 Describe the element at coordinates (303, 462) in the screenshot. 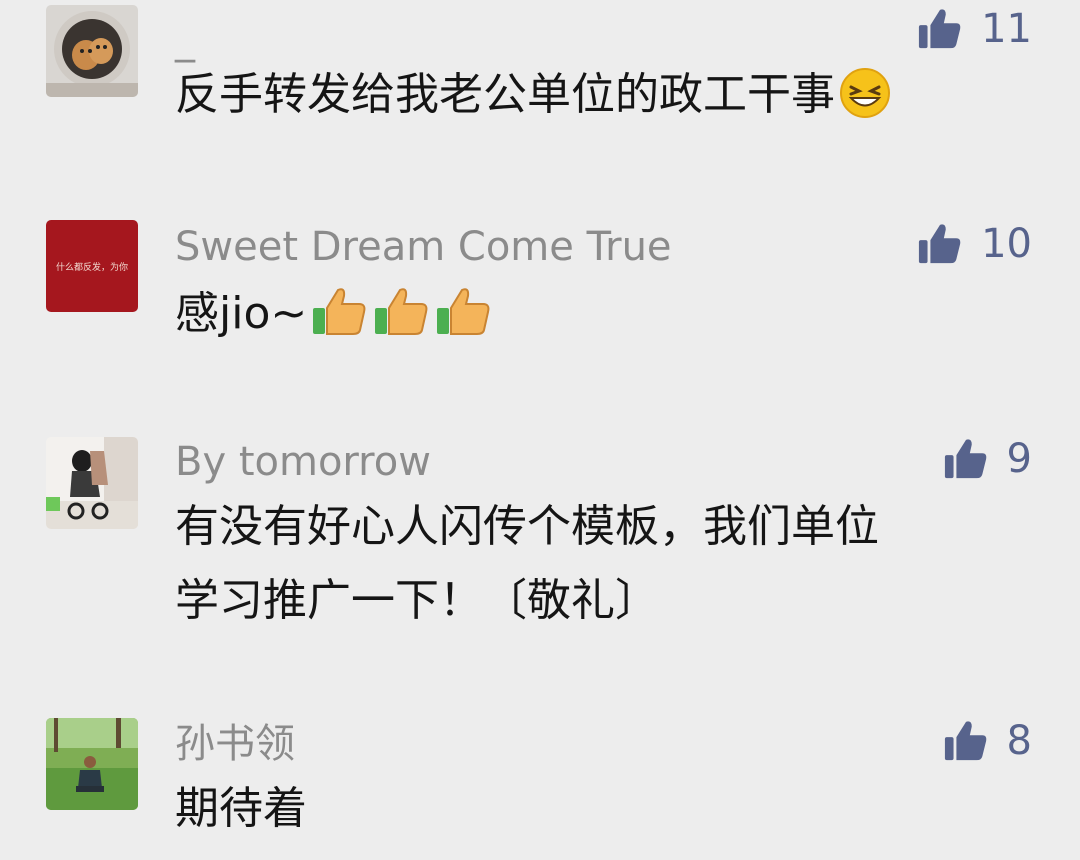

I see `comment-author: By tomorrow` at that location.